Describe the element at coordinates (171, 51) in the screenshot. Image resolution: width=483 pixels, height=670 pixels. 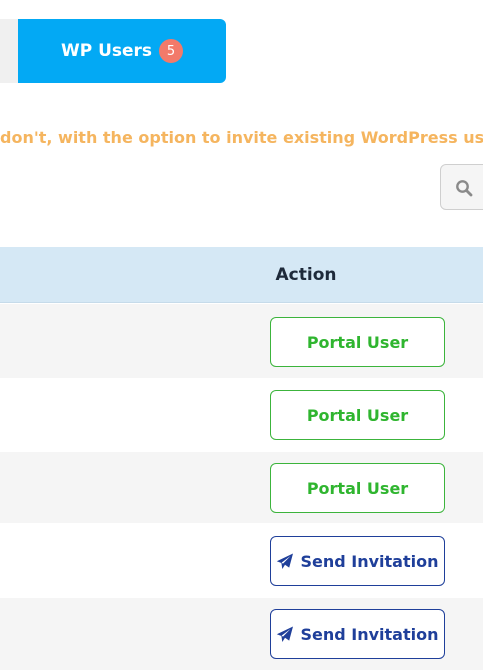
I see `wp-users-count-badge: 5` at that location.